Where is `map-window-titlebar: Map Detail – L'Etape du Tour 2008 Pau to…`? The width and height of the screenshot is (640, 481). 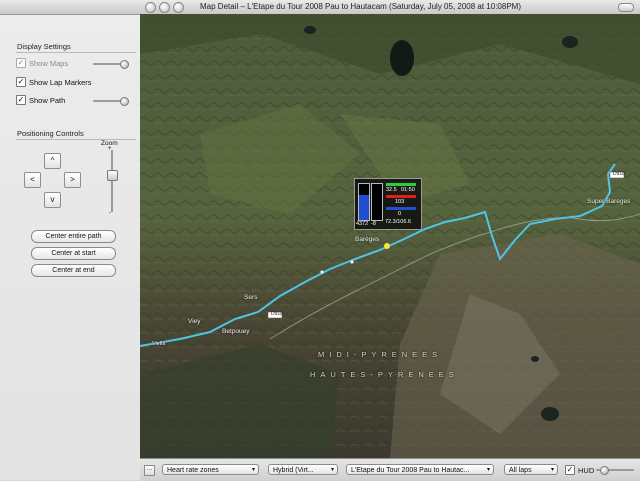
map-window-titlebar: Map Detail – L'Etape du Tour 2008 Pau to… is located at coordinates (390, 7).